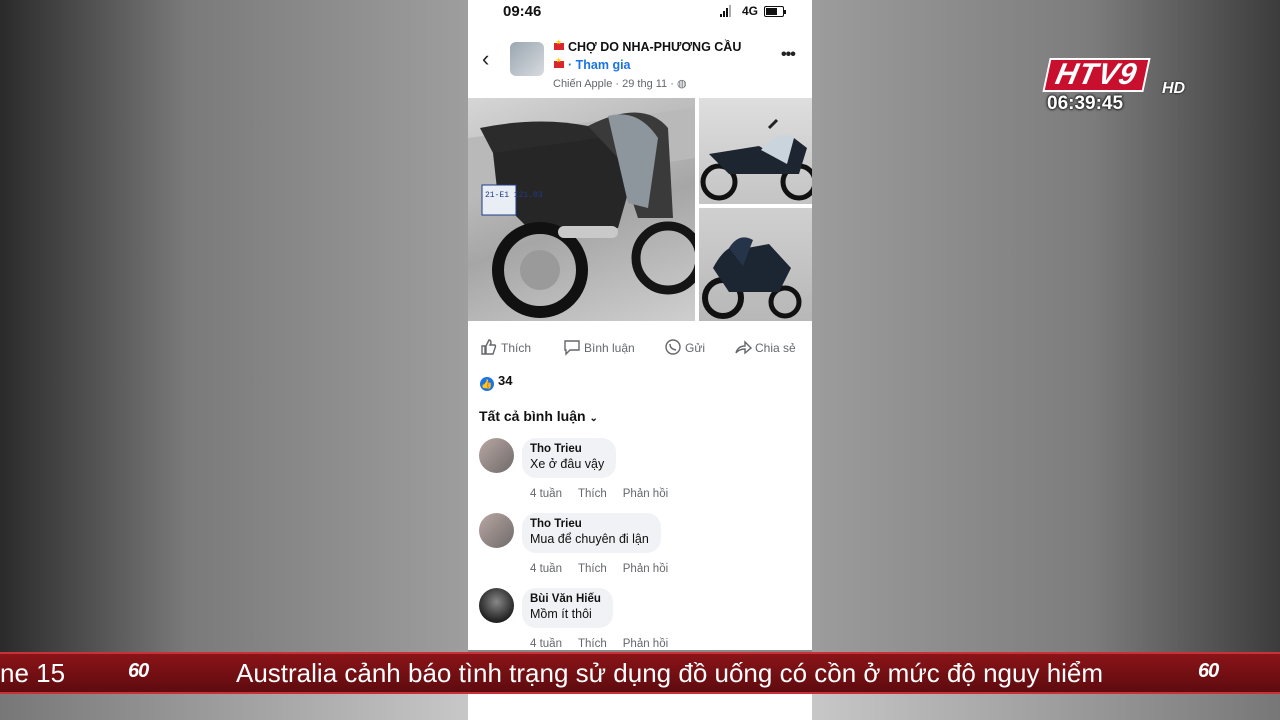  Describe the element at coordinates (522, 11) in the screenshot. I see `status-time: 09:46` at that location.